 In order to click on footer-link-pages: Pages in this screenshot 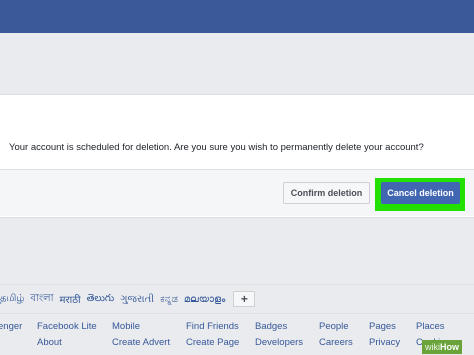, I will do `click(382, 326)`.